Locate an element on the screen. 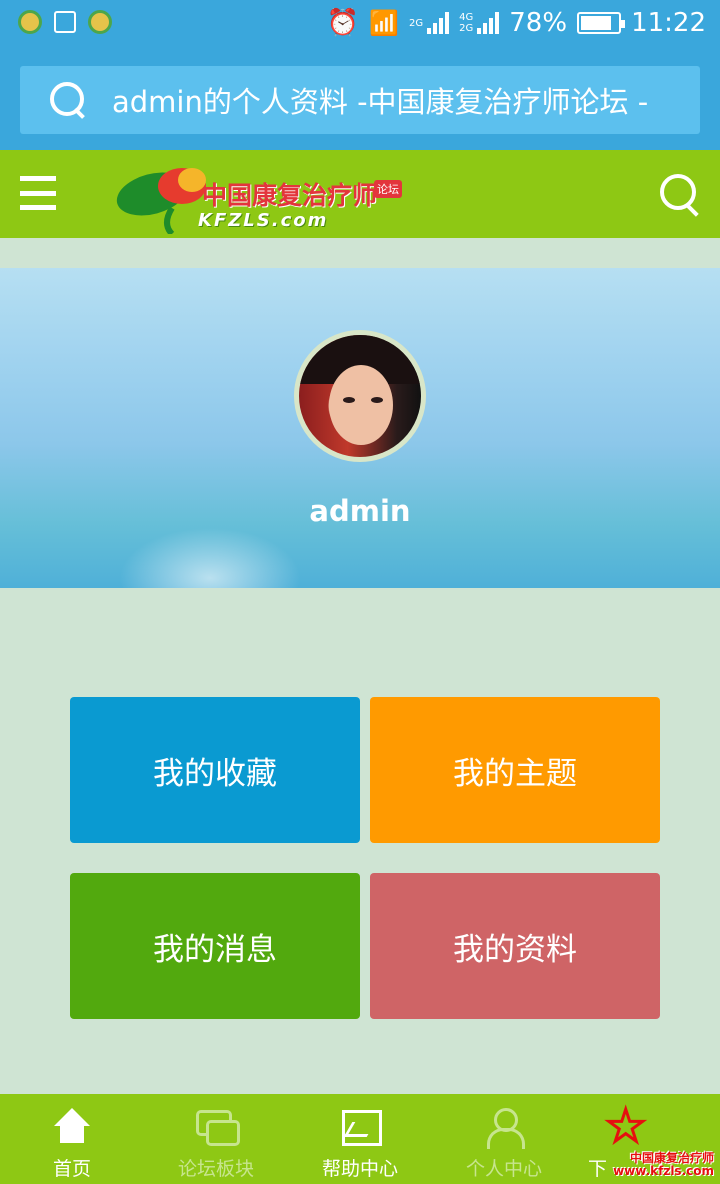 This screenshot has height=1184, width=720. logo-subtitle: KFZLS.com is located at coordinates (263, 220).